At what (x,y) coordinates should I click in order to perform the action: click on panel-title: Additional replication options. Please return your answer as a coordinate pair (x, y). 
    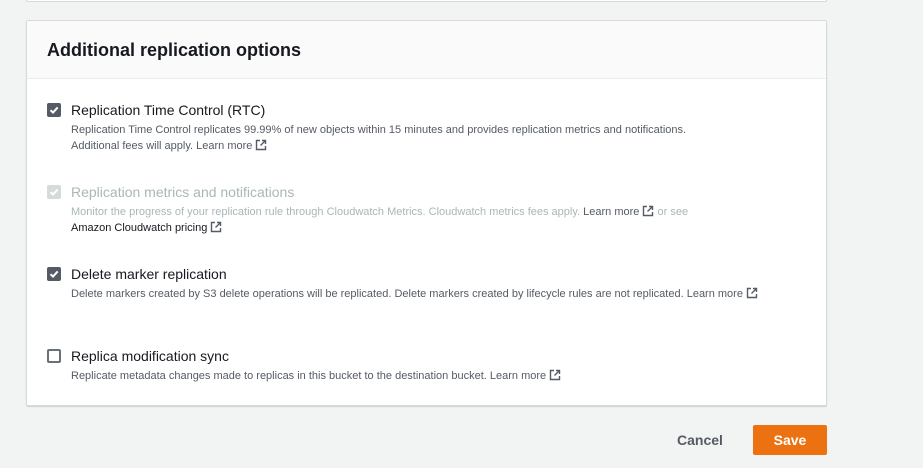
    Looking at the image, I should click on (174, 50).